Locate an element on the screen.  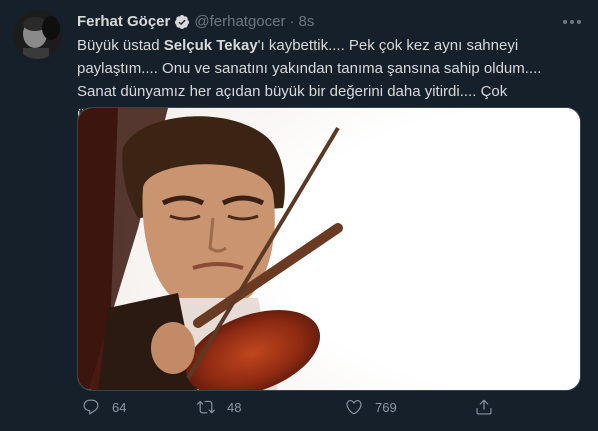
tweet-actions: 64 48 769 is located at coordinates (292, 407).